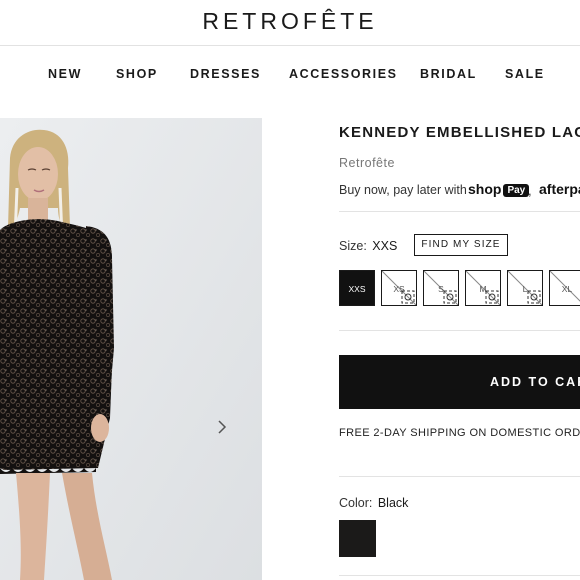 This screenshot has width=580, height=580. What do you see at coordinates (356, 503) in the screenshot?
I see `color-label-text: Color:` at bounding box center [356, 503].